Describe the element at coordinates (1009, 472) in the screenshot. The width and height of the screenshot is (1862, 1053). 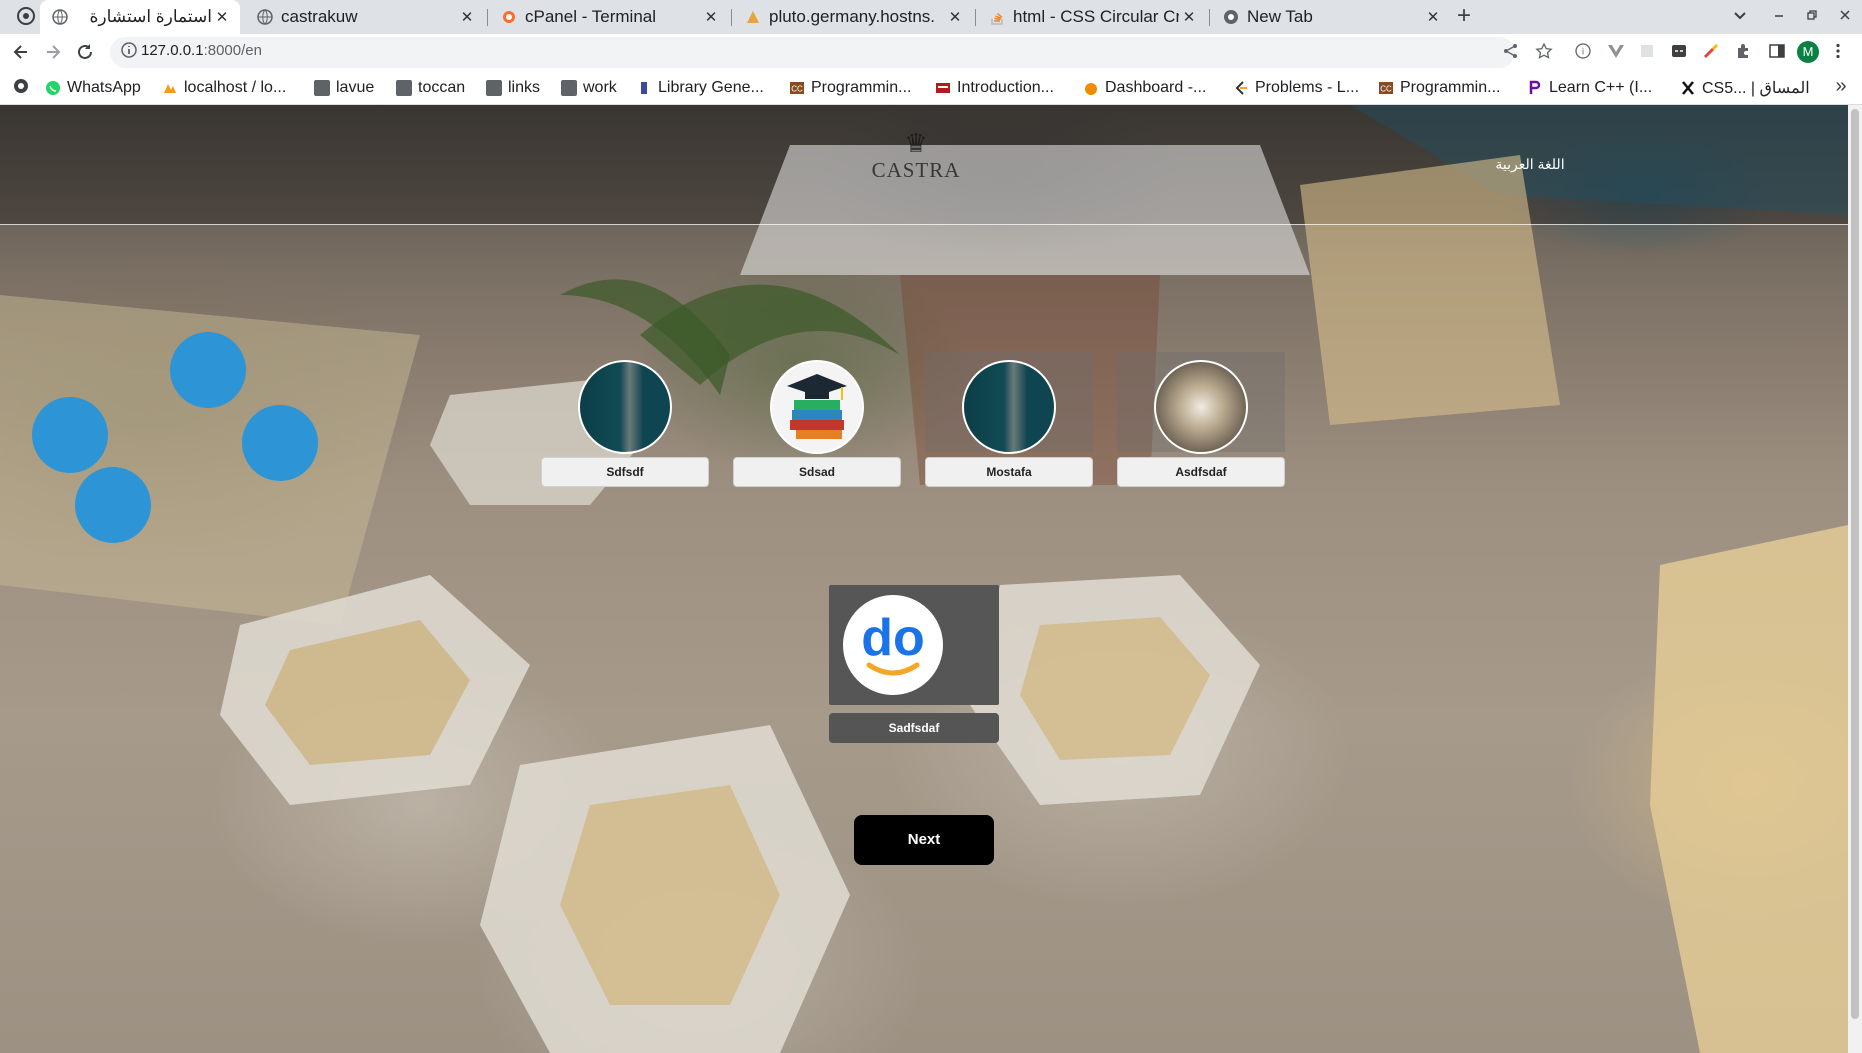
I see `option-button-mostafa: Mostafa` at that location.